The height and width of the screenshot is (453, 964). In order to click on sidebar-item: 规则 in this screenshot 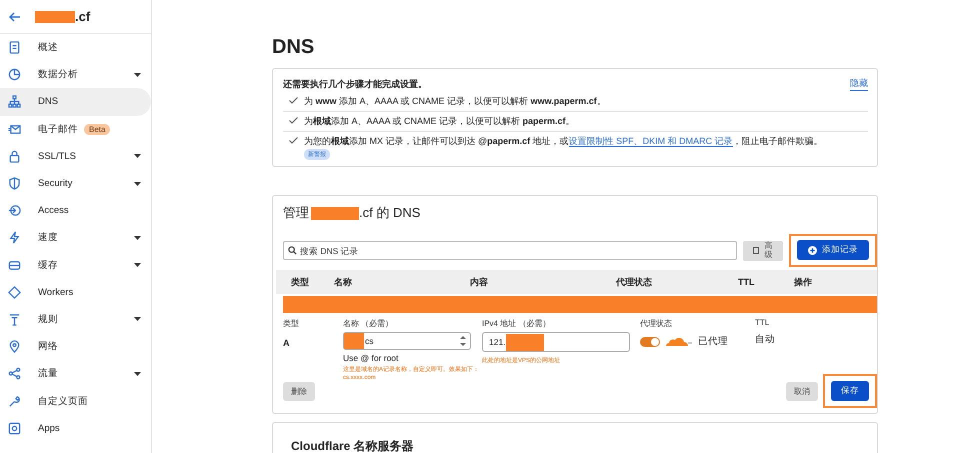, I will do `click(75, 320)`.